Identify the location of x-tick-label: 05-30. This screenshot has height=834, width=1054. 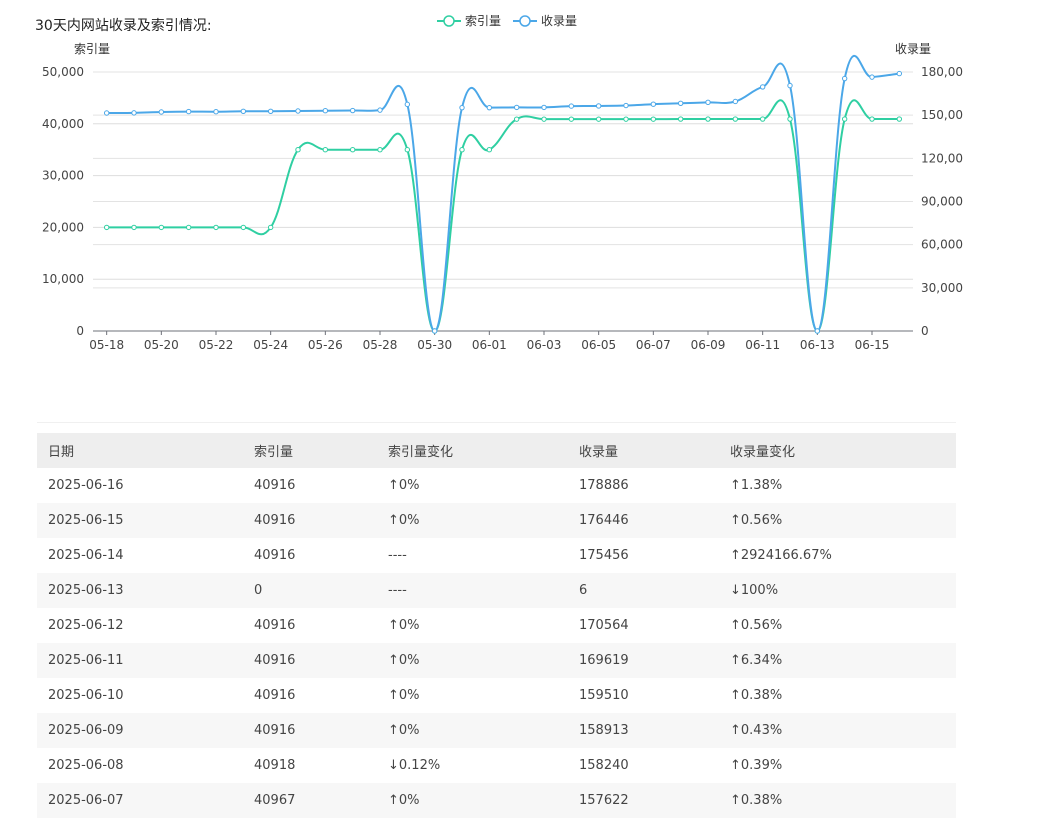
(434, 345).